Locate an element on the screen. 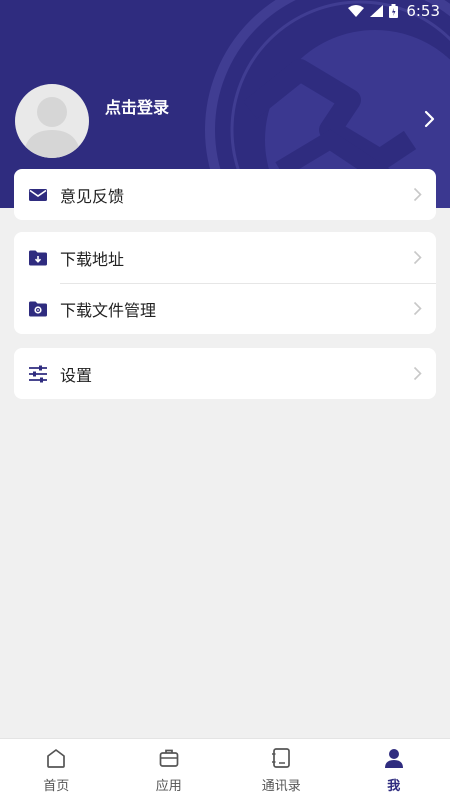  login-link: 点击登录 is located at coordinates (137, 106).